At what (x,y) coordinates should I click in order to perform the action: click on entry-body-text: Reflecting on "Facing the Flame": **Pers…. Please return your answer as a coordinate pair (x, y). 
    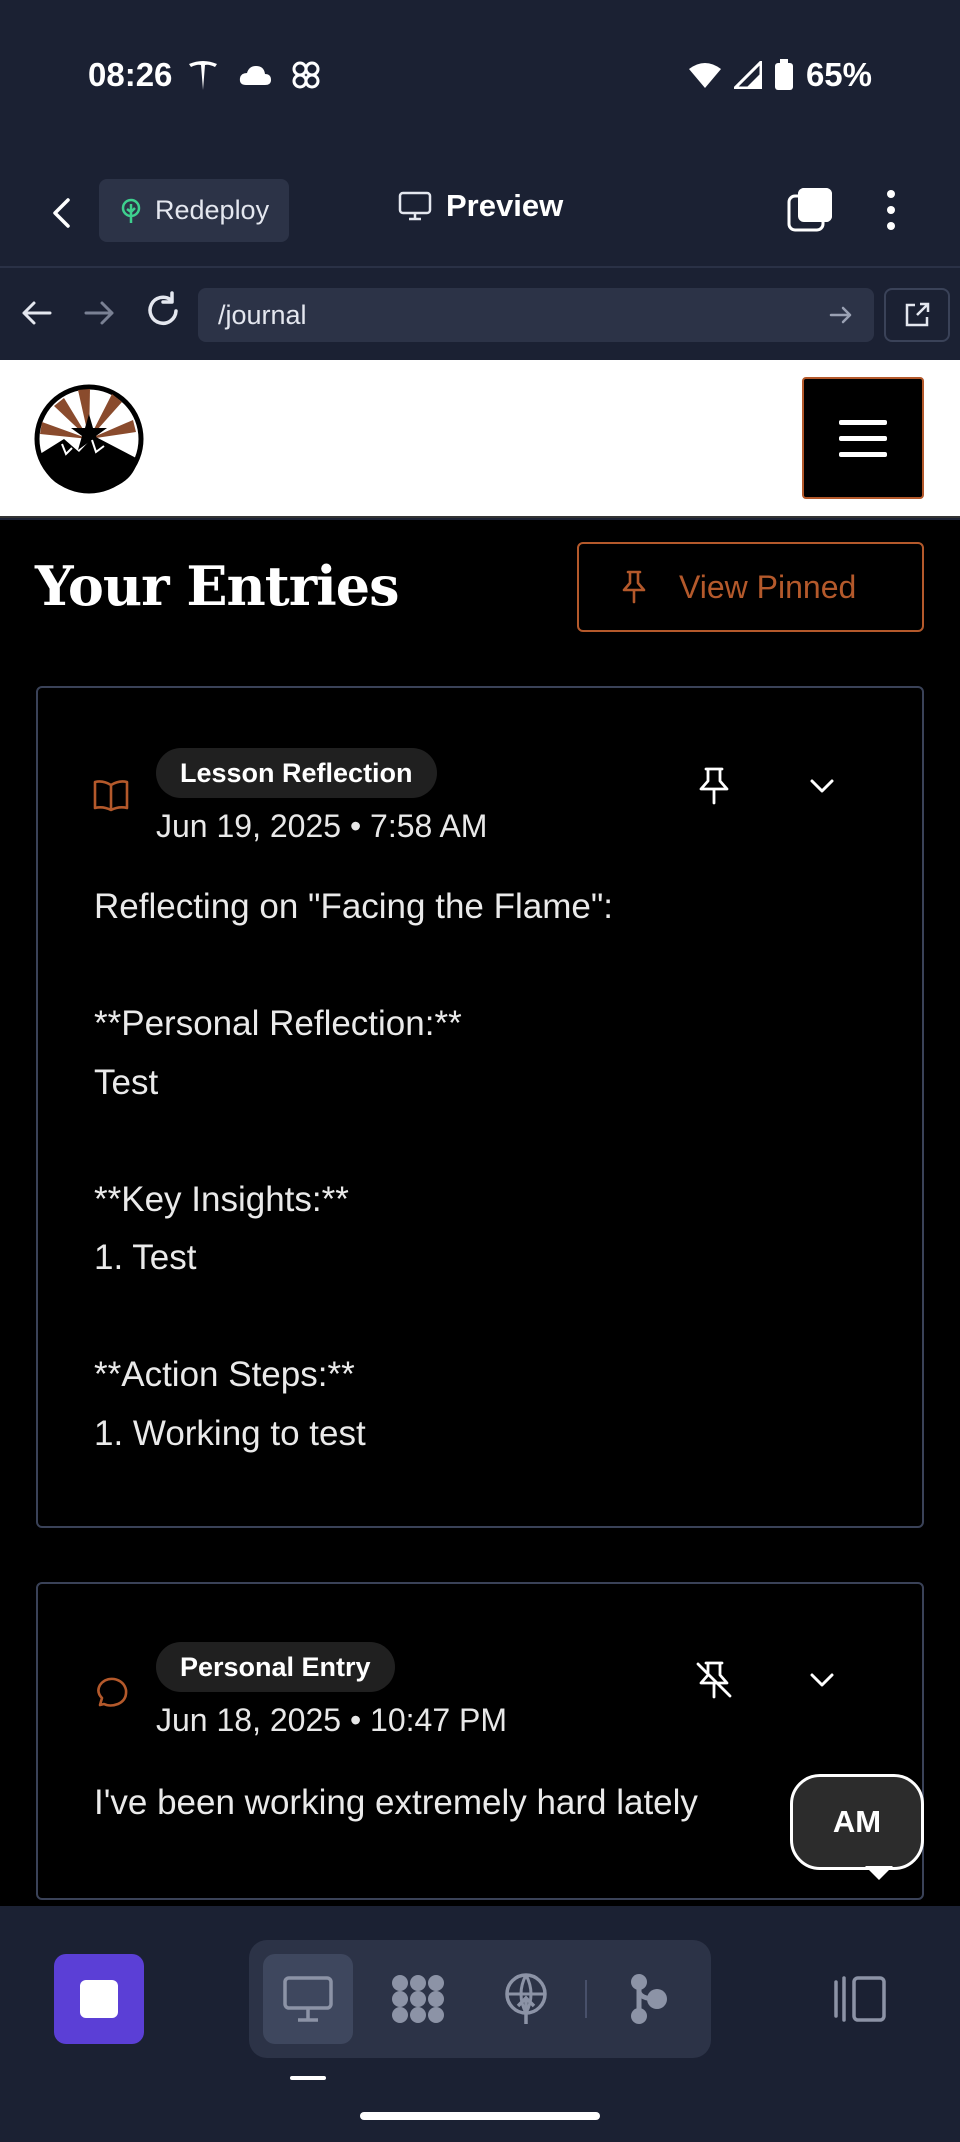
    Looking at the image, I should click on (353, 1170).